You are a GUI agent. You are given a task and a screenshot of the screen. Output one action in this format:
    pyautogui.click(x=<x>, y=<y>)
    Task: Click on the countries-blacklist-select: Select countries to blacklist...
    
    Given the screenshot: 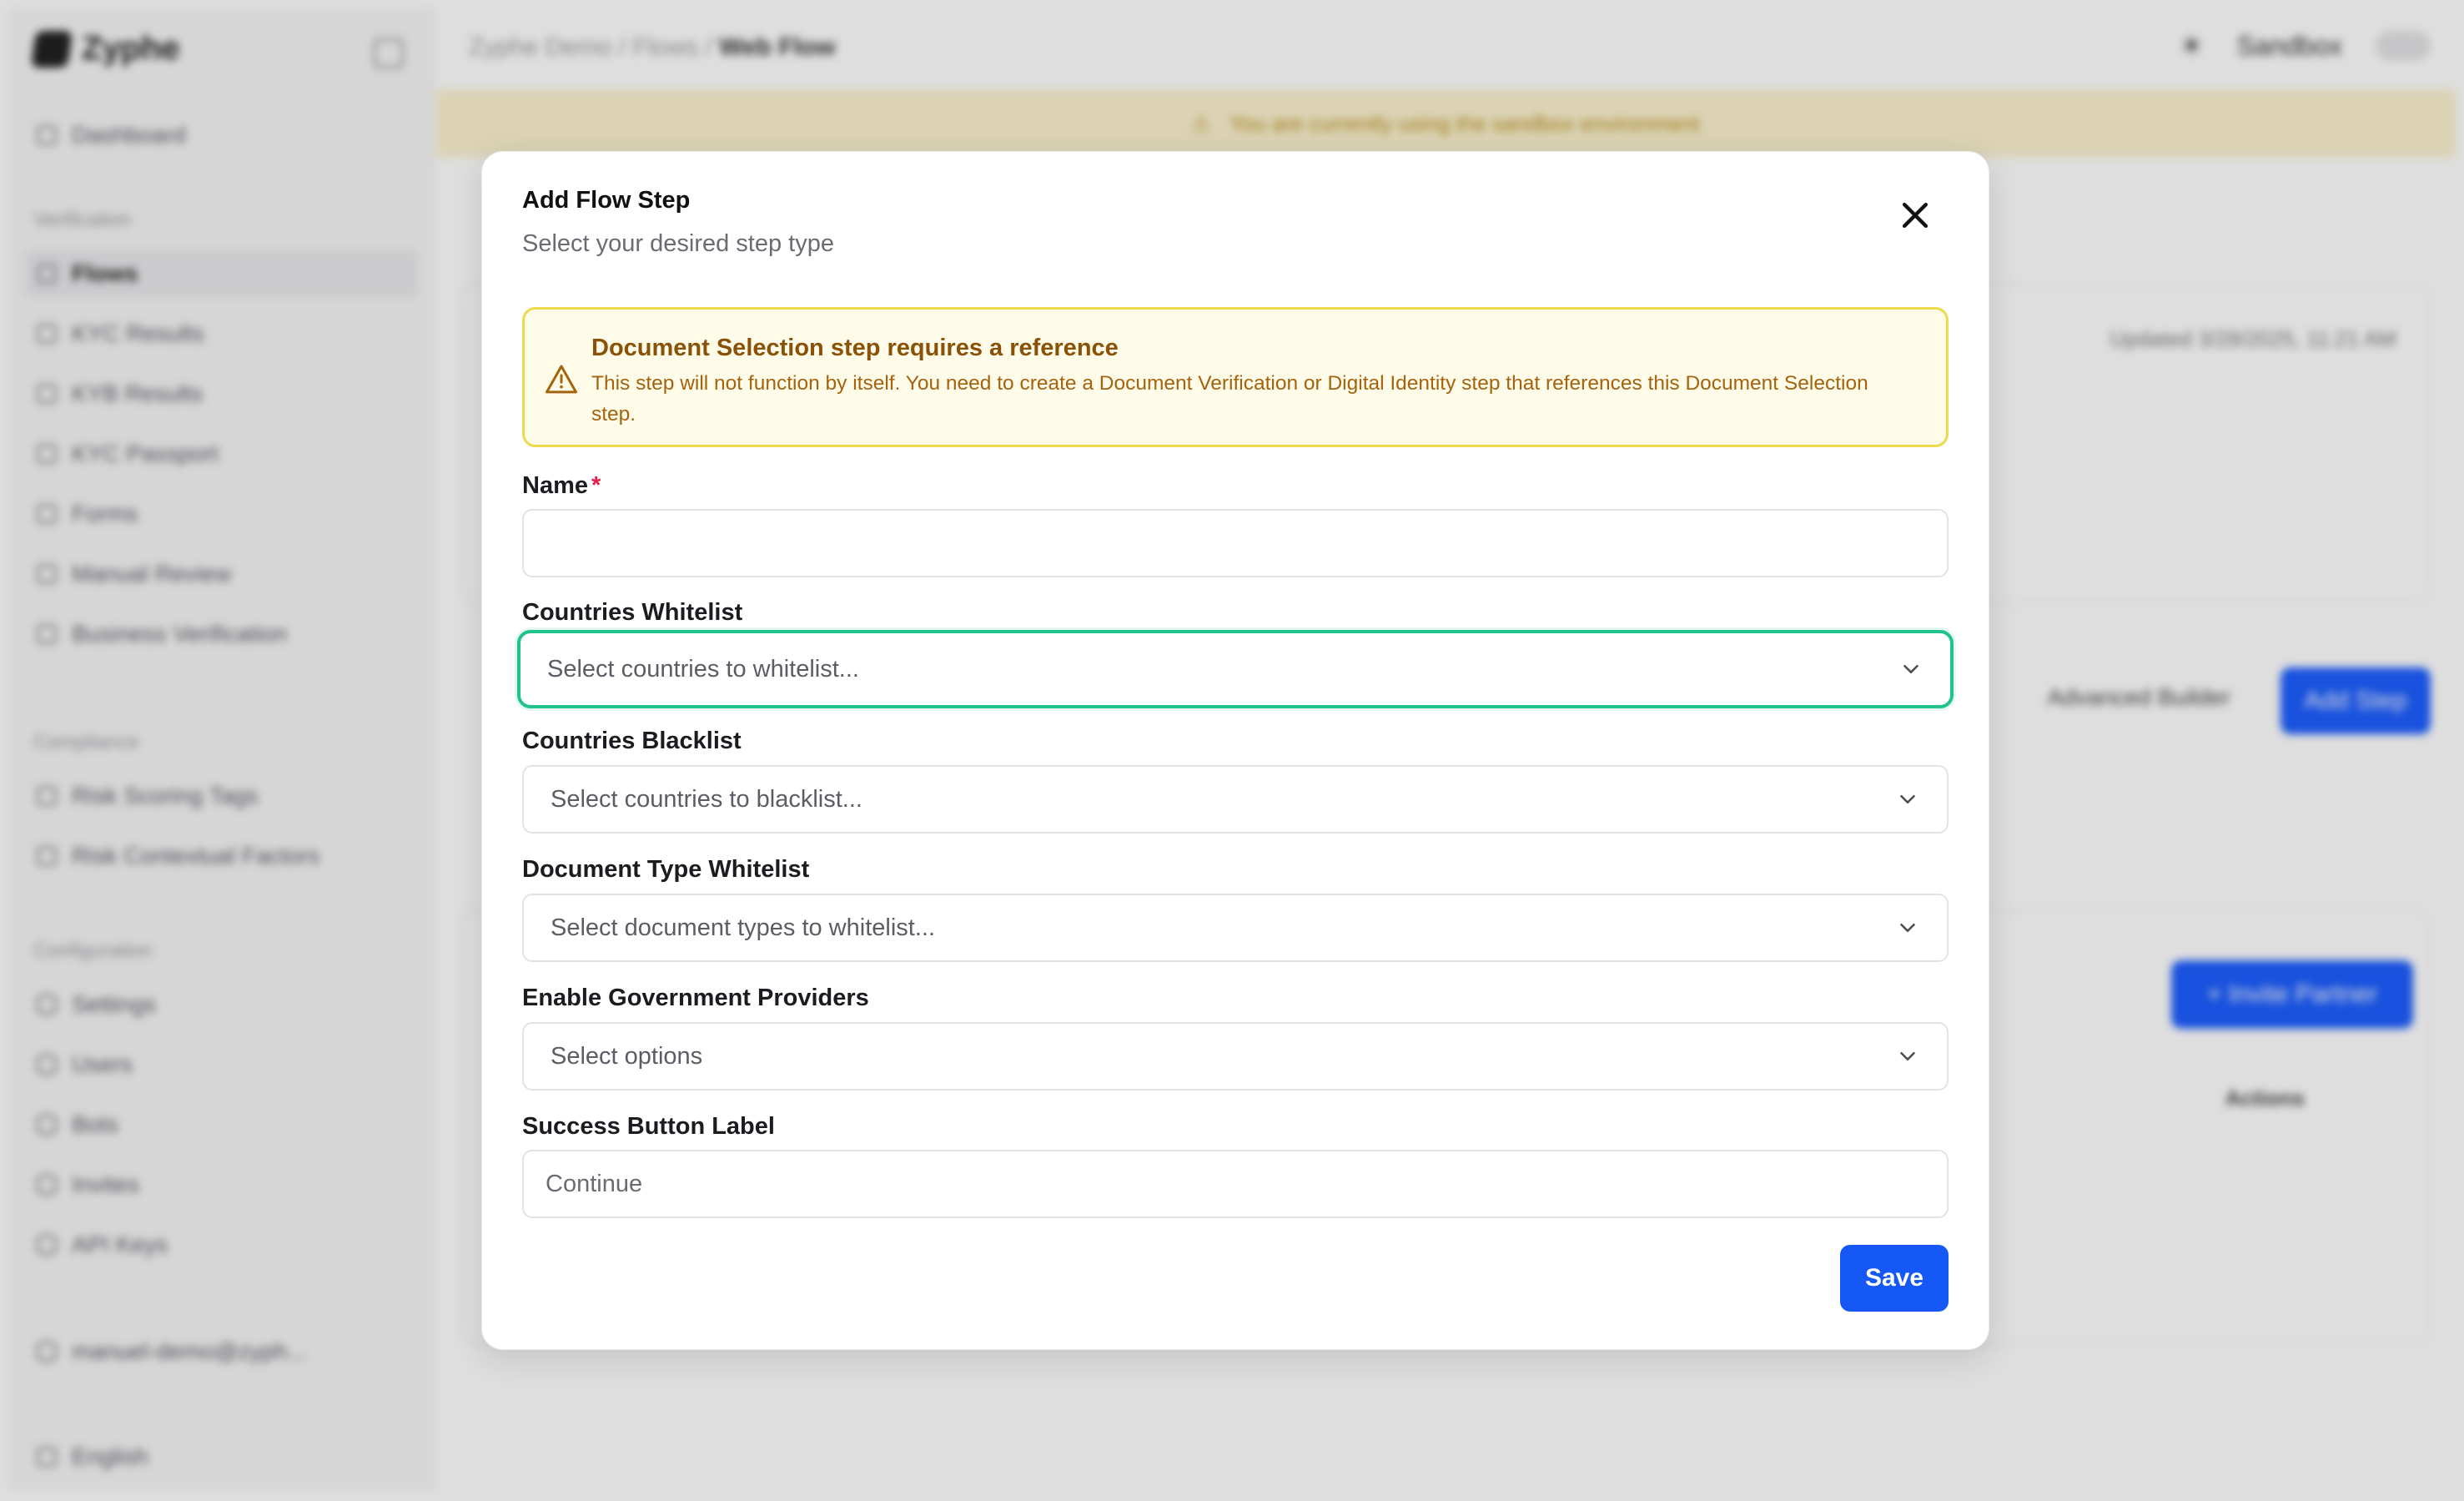 What is the action you would take?
    pyautogui.click(x=1235, y=799)
    